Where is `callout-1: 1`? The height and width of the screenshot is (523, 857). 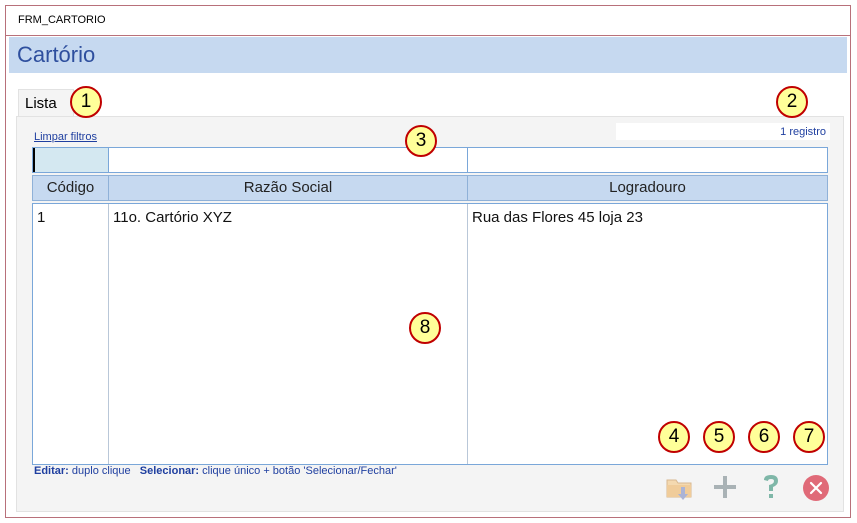 callout-1: 1 is located at coordinates (86, 102).